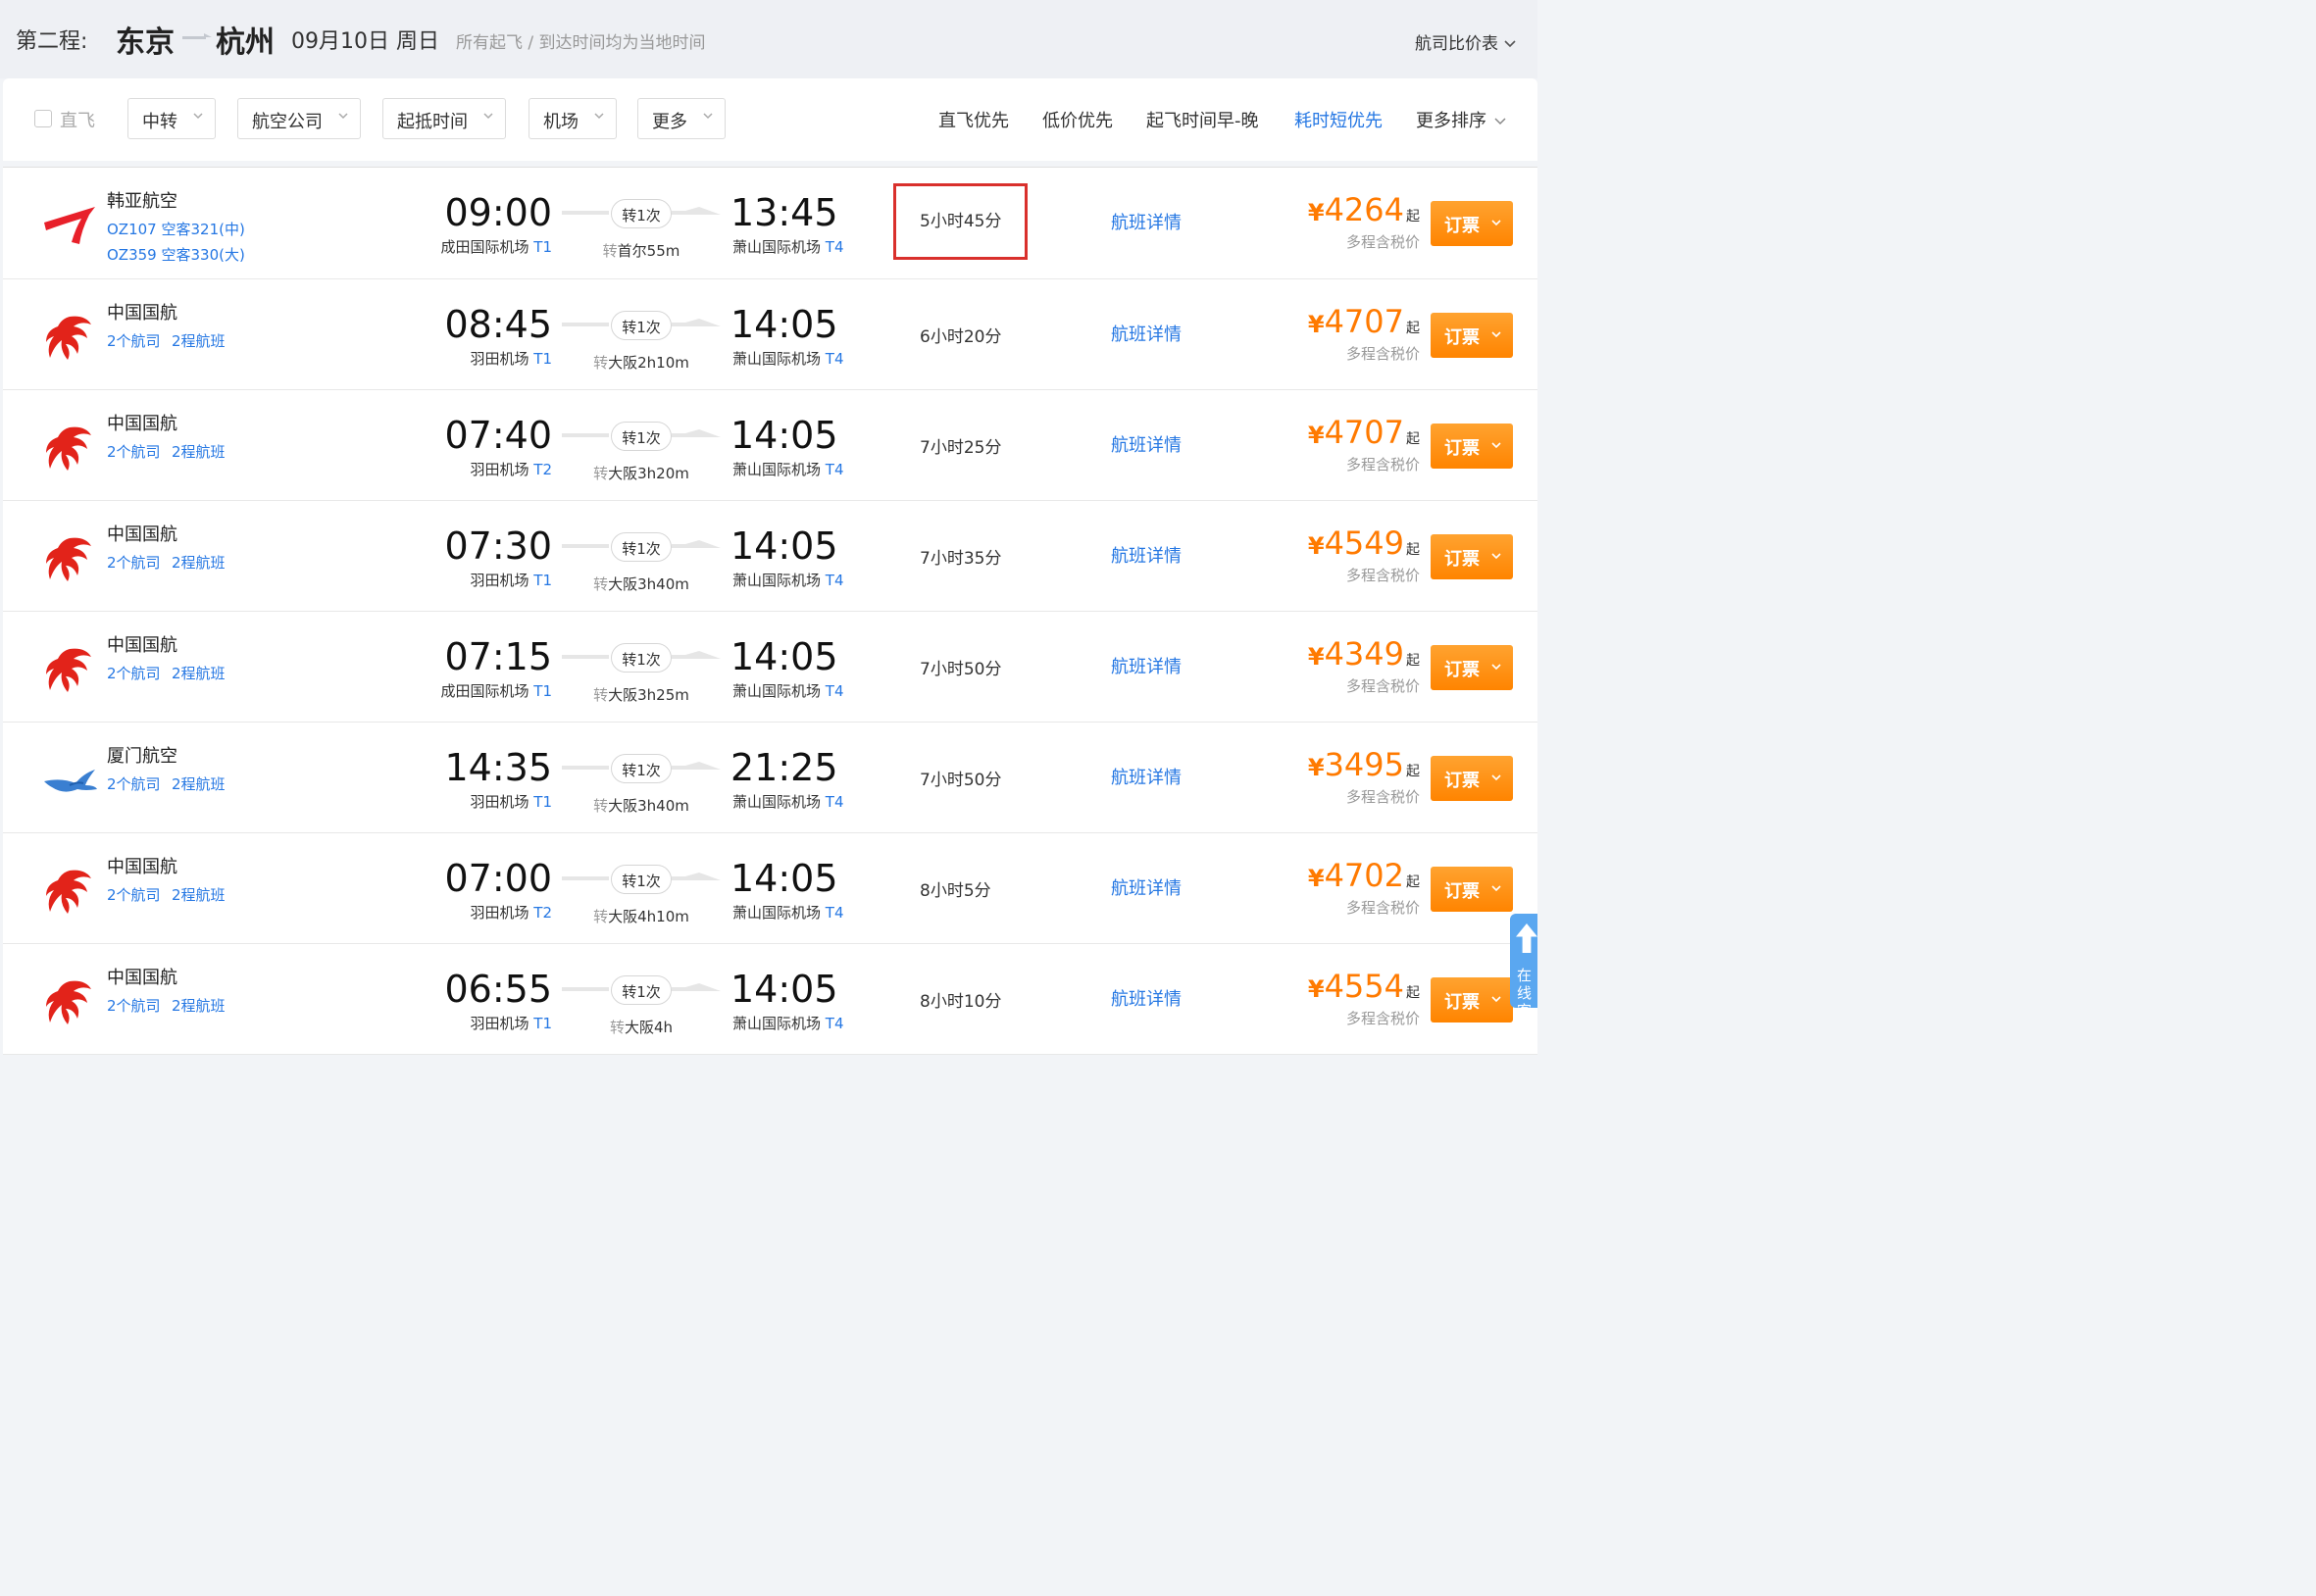 The image size is (2316, 1596). What do you see at coordinates (176, 229) in the screenshot?
I see `flight-info-1: OZ107 空客321(中)` at bounding box center [176, 229].